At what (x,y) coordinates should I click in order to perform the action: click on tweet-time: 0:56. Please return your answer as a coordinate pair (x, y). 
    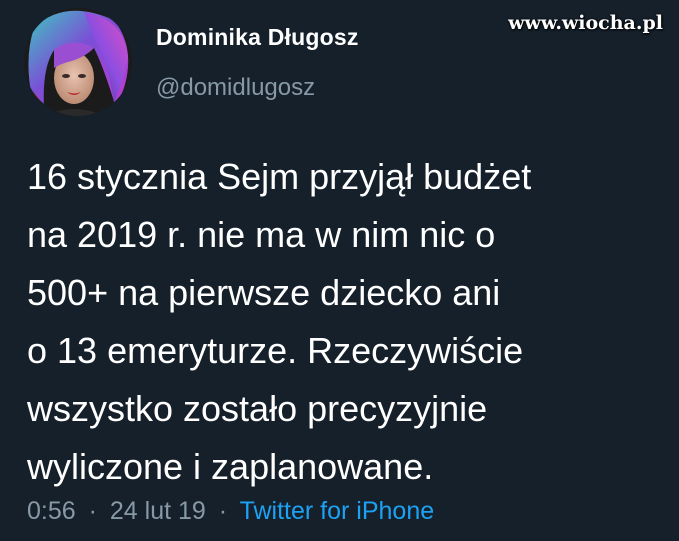
    Looking at the image, I should click on (51, 511).